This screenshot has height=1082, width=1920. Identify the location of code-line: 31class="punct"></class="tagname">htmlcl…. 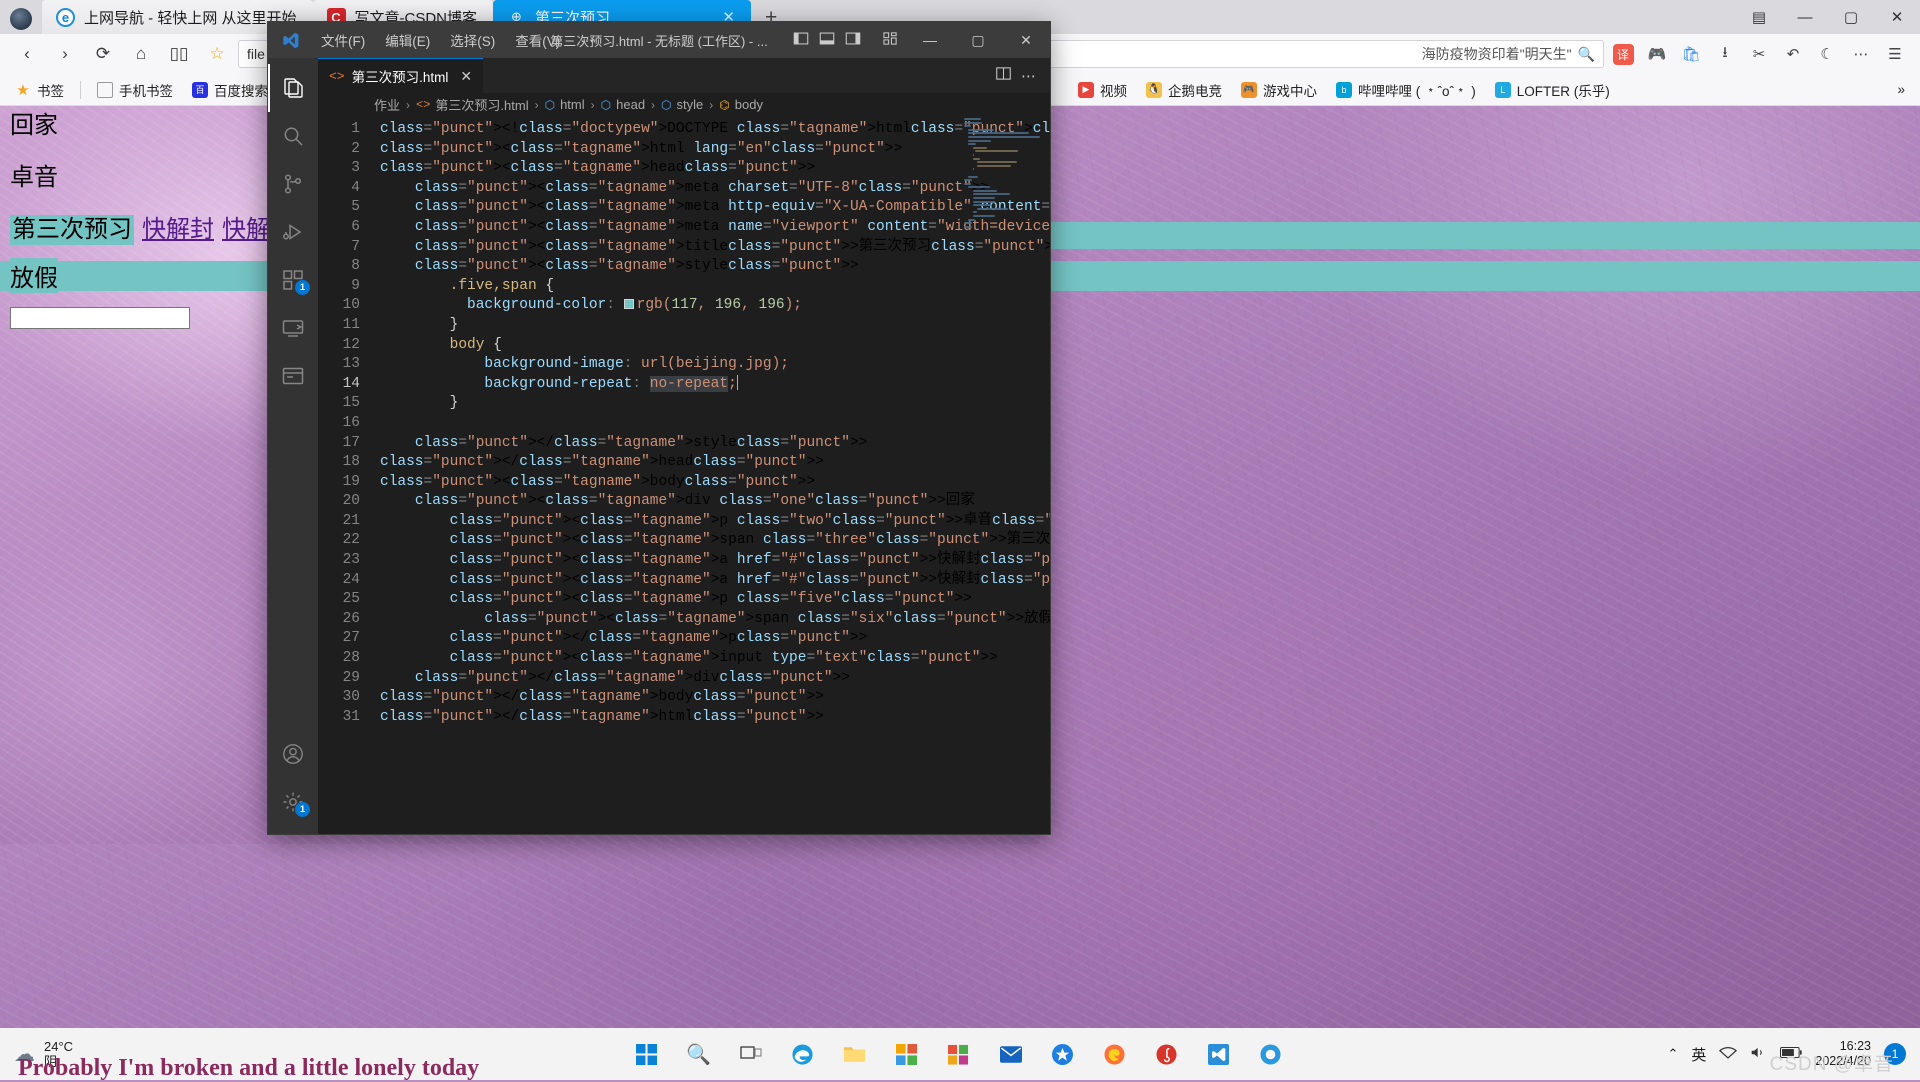
(684, 718).